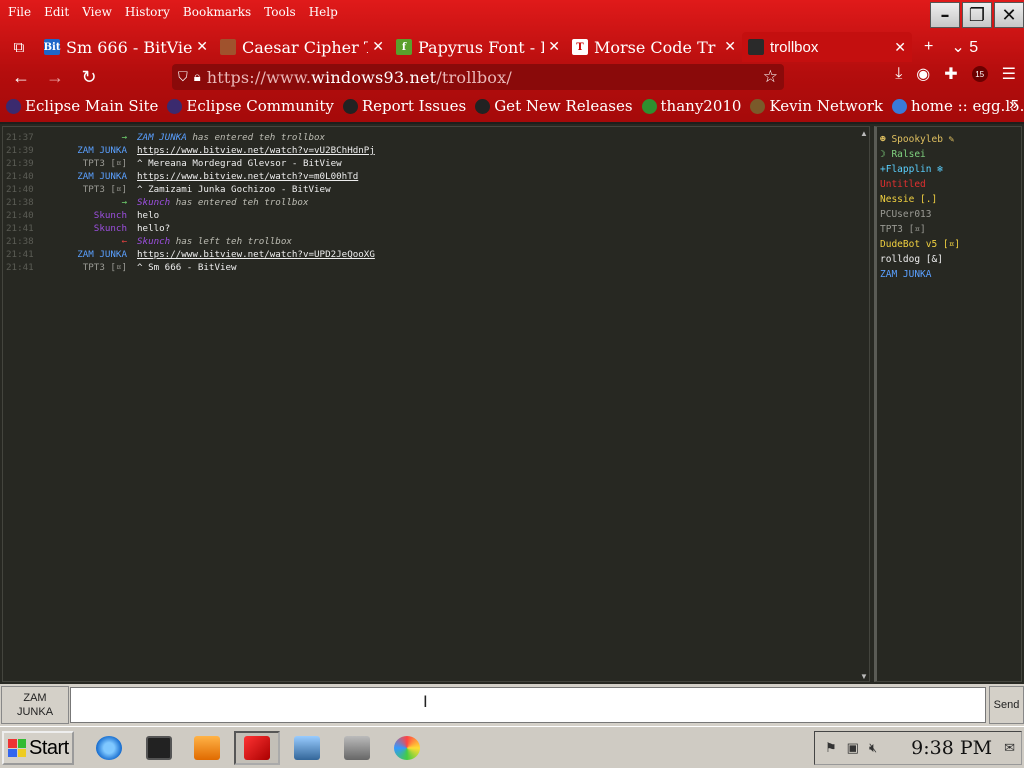  Describe the element at coordinates (460, 12) in the screenshot. I see `menu-bar: File Edit View History Bookmarks Tools Help` at that location.